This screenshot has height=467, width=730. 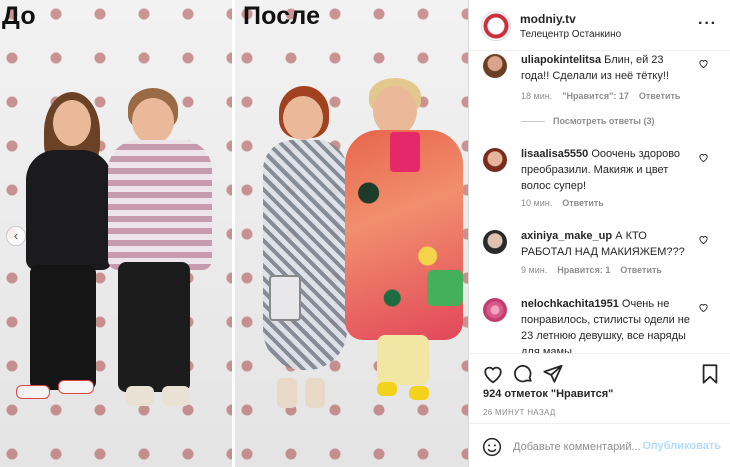 I want to click on bookmark-icon, so click(x=710, y=374).